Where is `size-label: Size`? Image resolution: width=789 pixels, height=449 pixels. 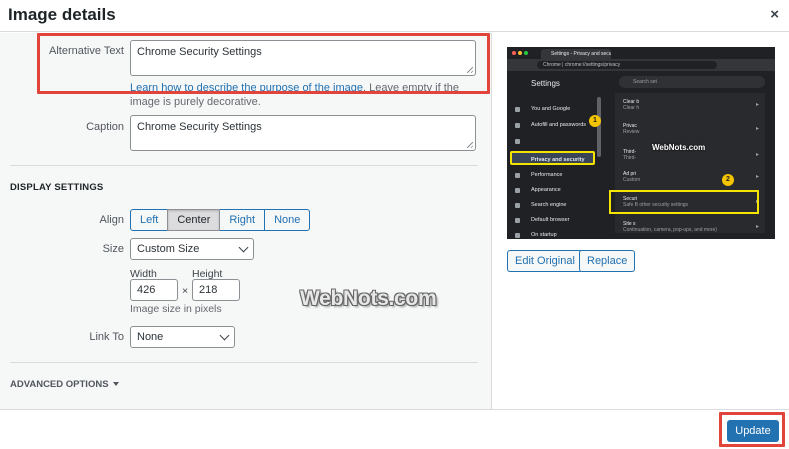 size-label: Size is located at coordinates (113, 249).